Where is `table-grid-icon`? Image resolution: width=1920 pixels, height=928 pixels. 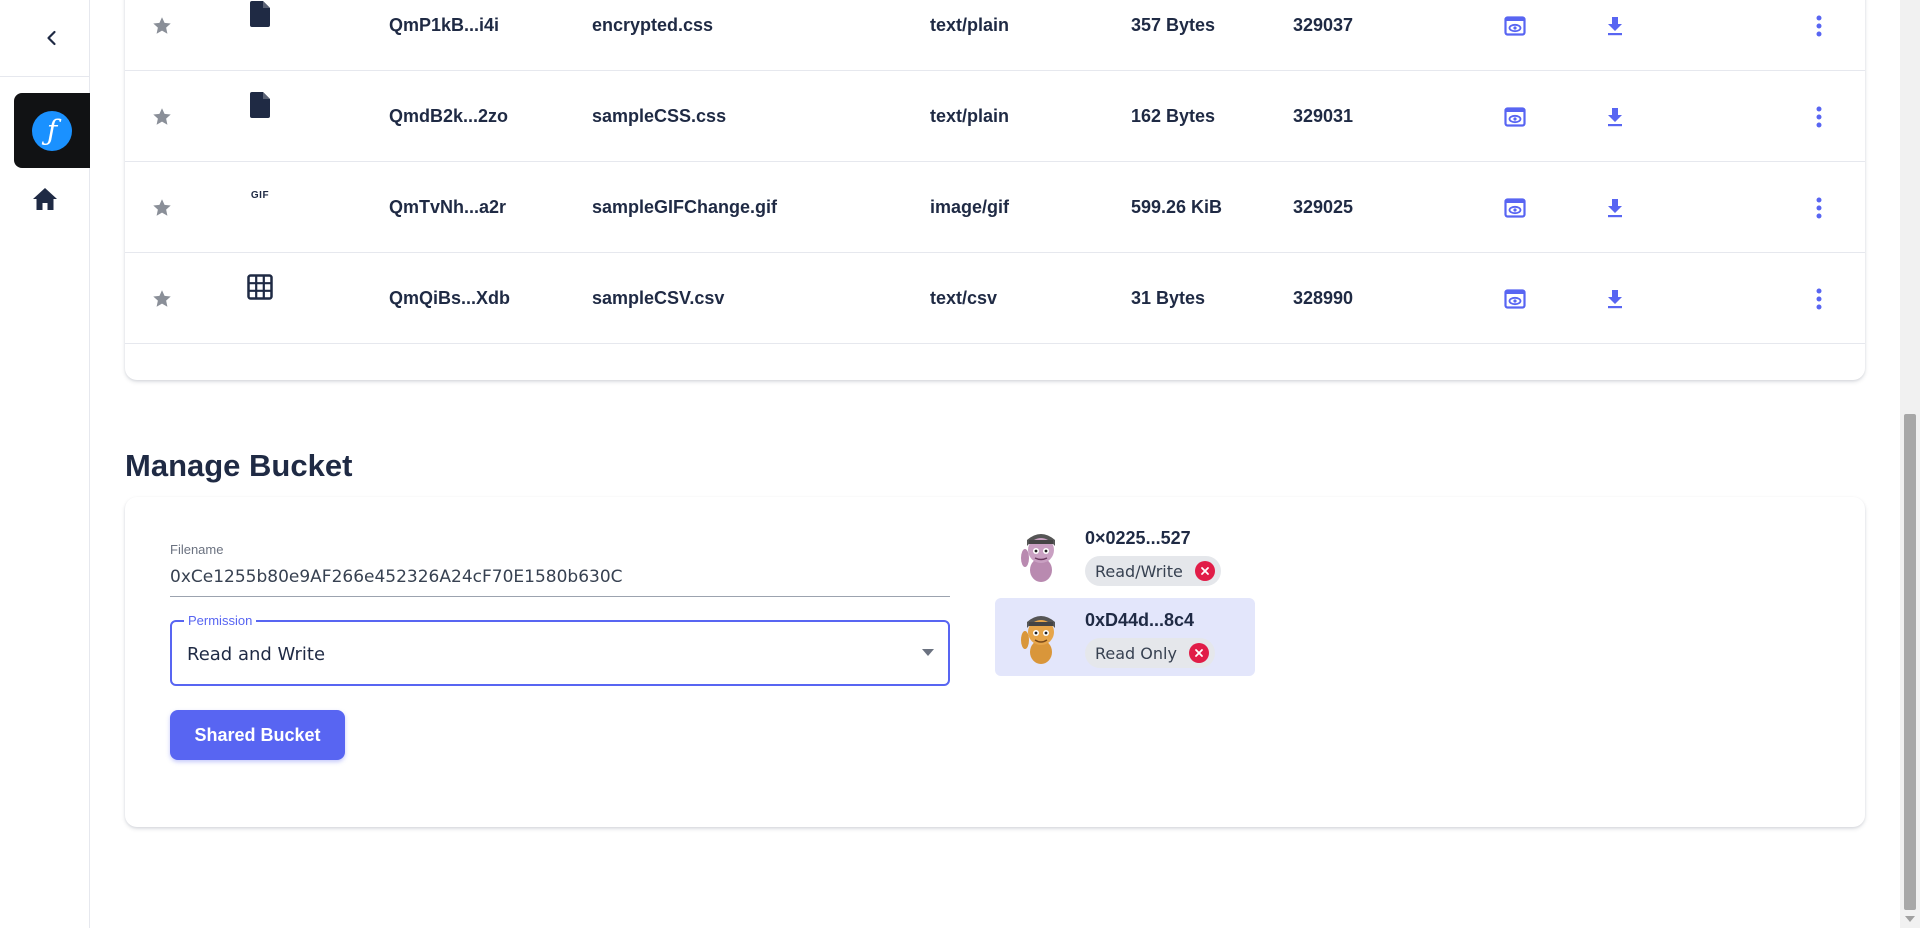
table-grid-icon is located at coordinates (260, 286).